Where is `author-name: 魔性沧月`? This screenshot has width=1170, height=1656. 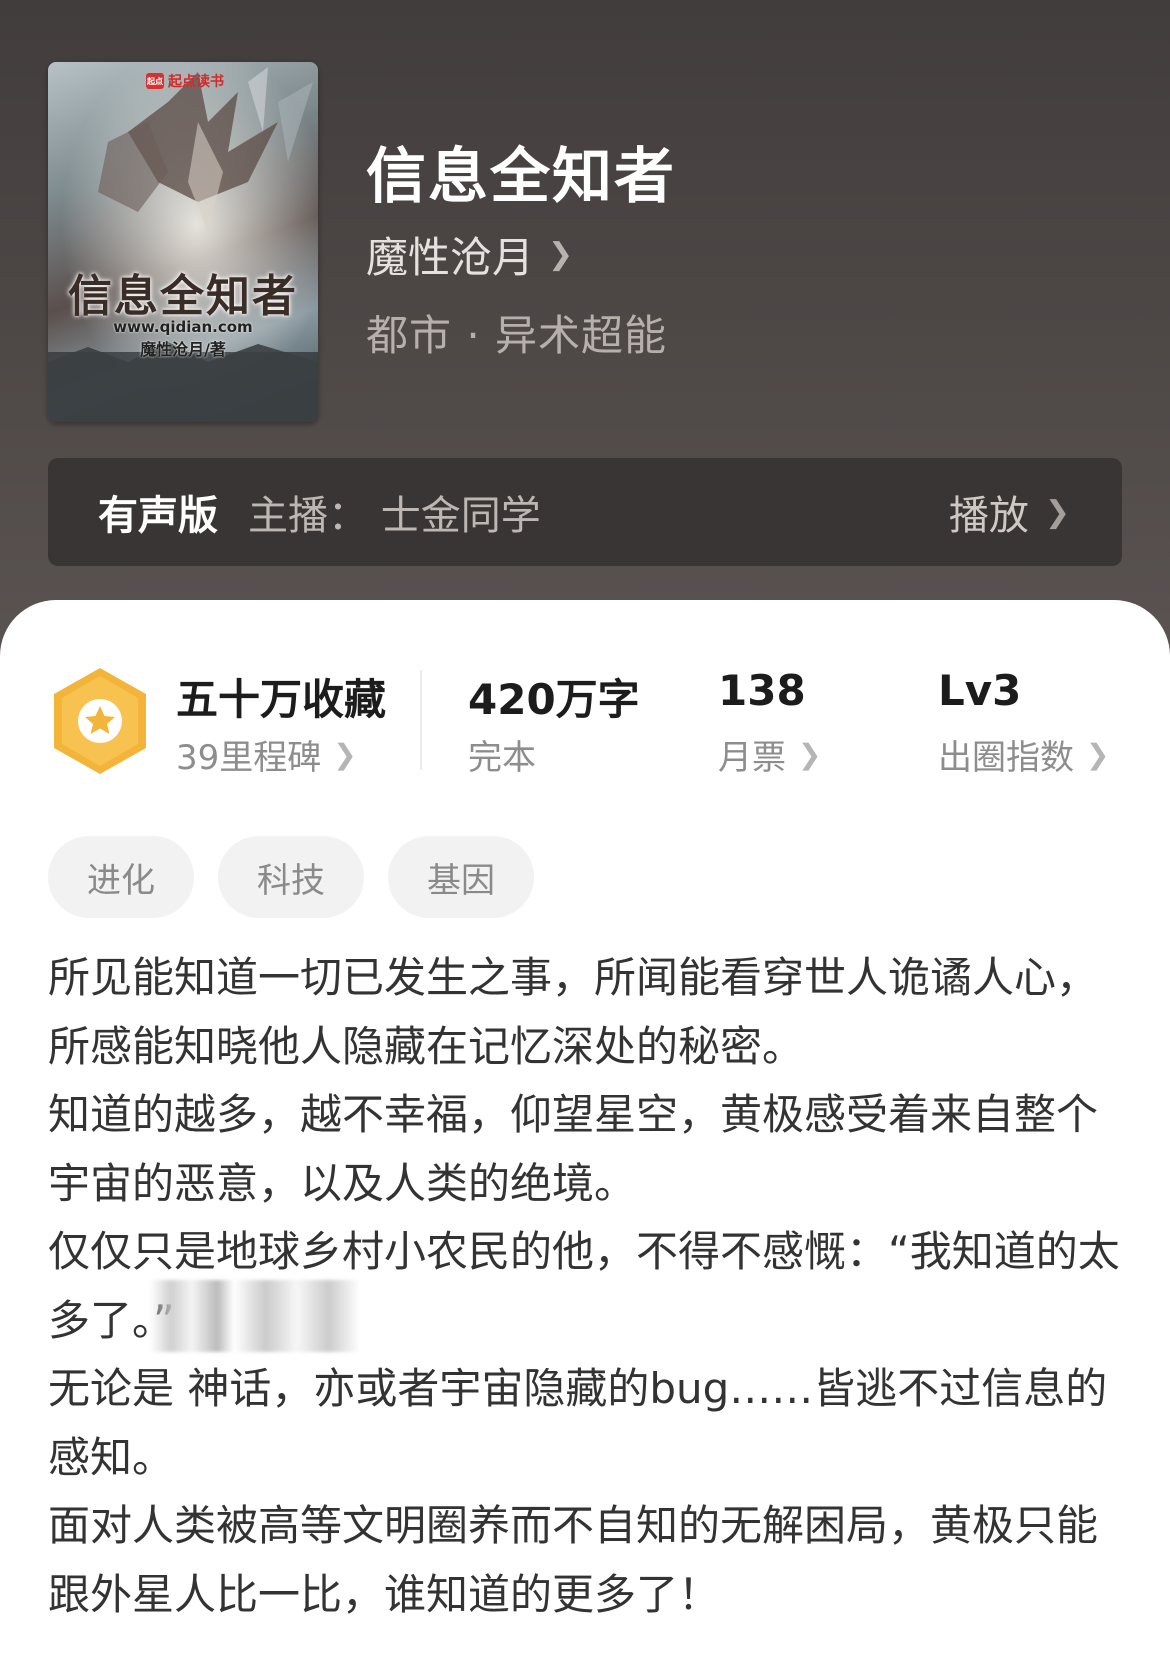 author-name: 魔性沧月 is located at coordinates (450, 257).